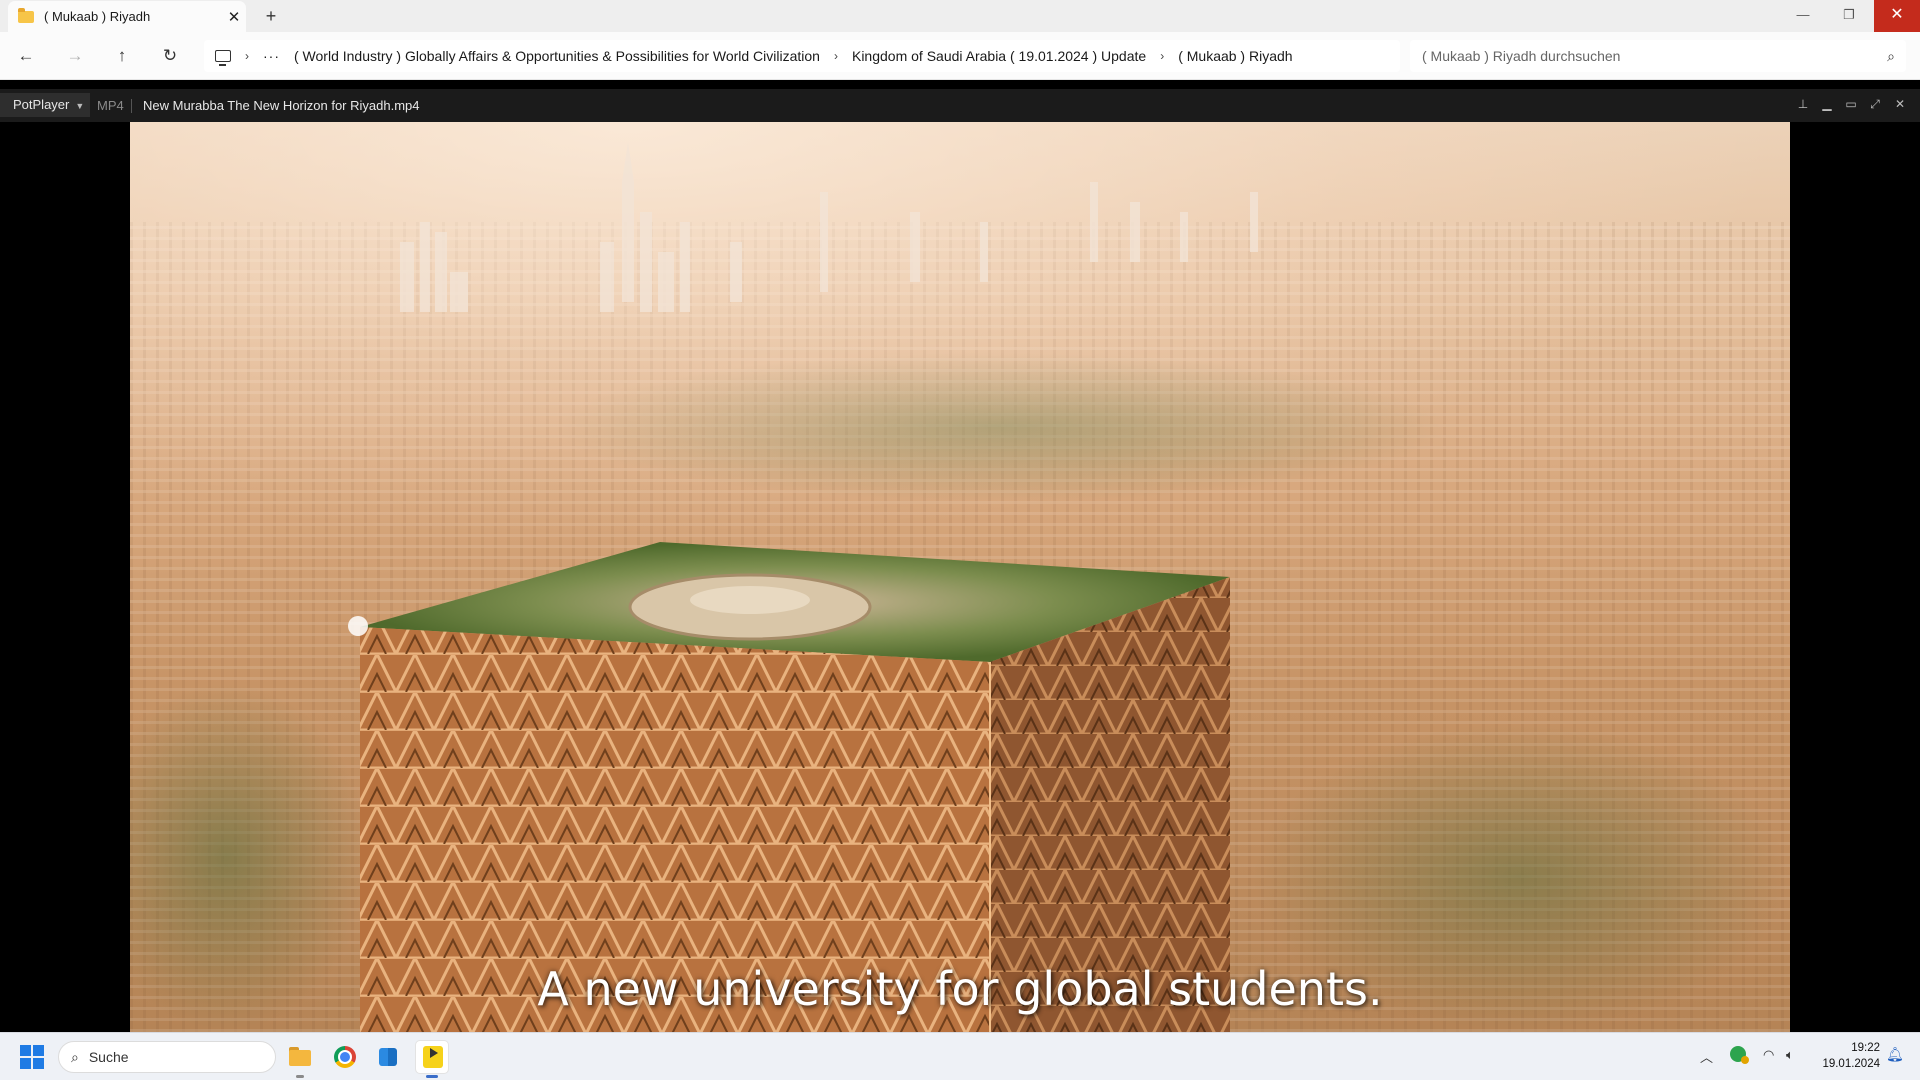  Describe the element at coordinates (271, 56) in the screenshot. I see `breadcrumb-overflow: ···` at that location.